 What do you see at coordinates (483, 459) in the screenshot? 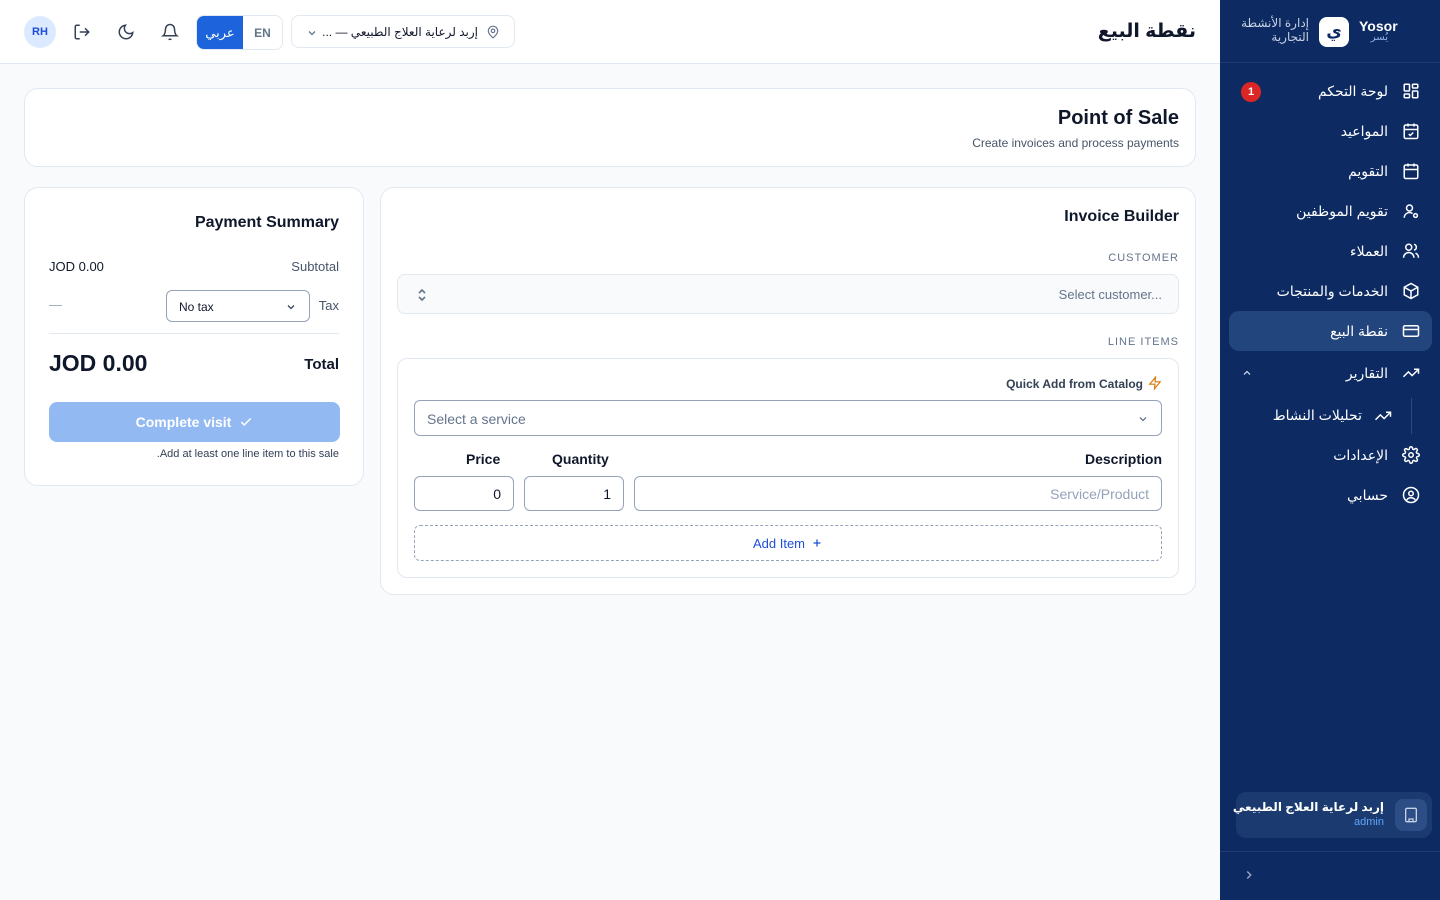
I see `price-column-label: Price` at bounding box center [483, 459].